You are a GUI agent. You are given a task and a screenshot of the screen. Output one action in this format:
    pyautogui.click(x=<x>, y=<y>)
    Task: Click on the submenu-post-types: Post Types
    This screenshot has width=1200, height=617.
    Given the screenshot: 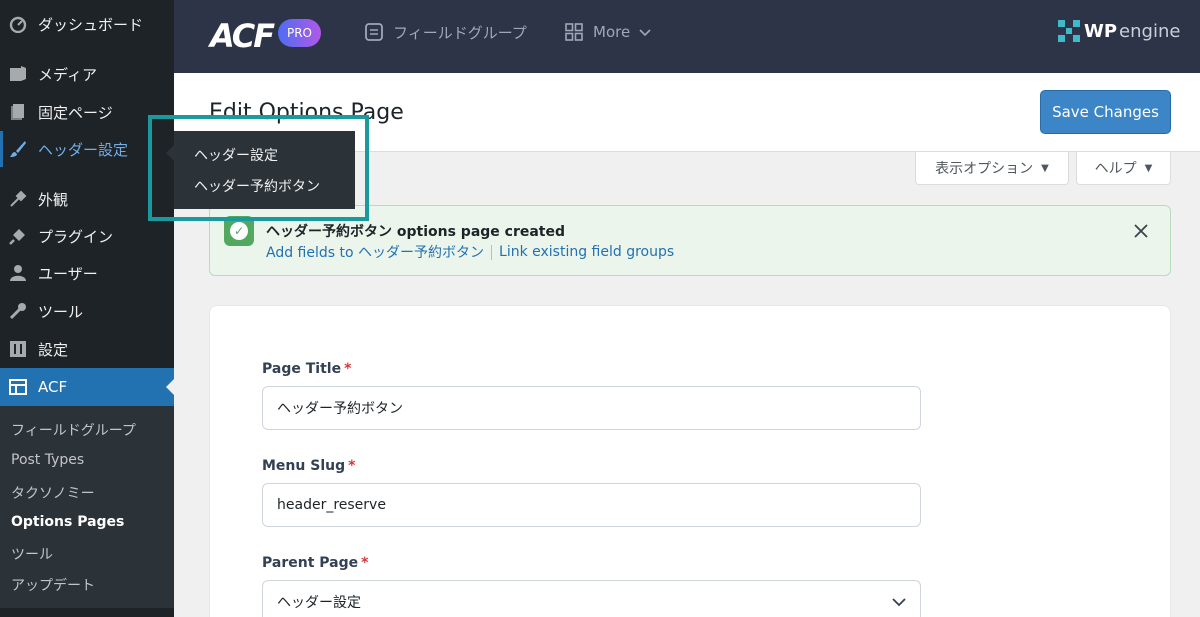 What is the action you would take?
    pyautogui.click(x=47, y=460)
    